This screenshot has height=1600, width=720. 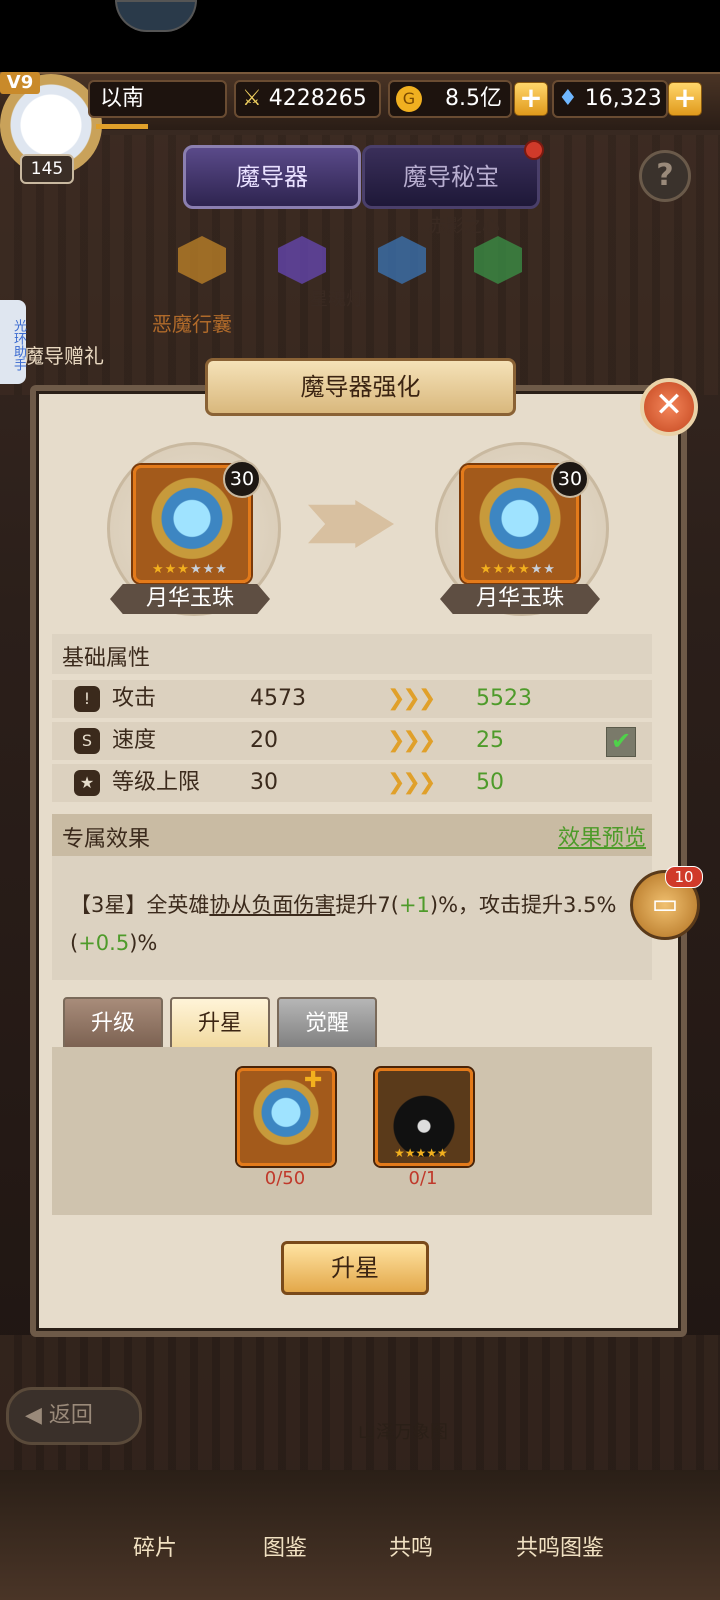 What do you see at coordinates (242, 479) in the screenshot?
I see `item-before-level: 30` at bounding box center [242, 479].